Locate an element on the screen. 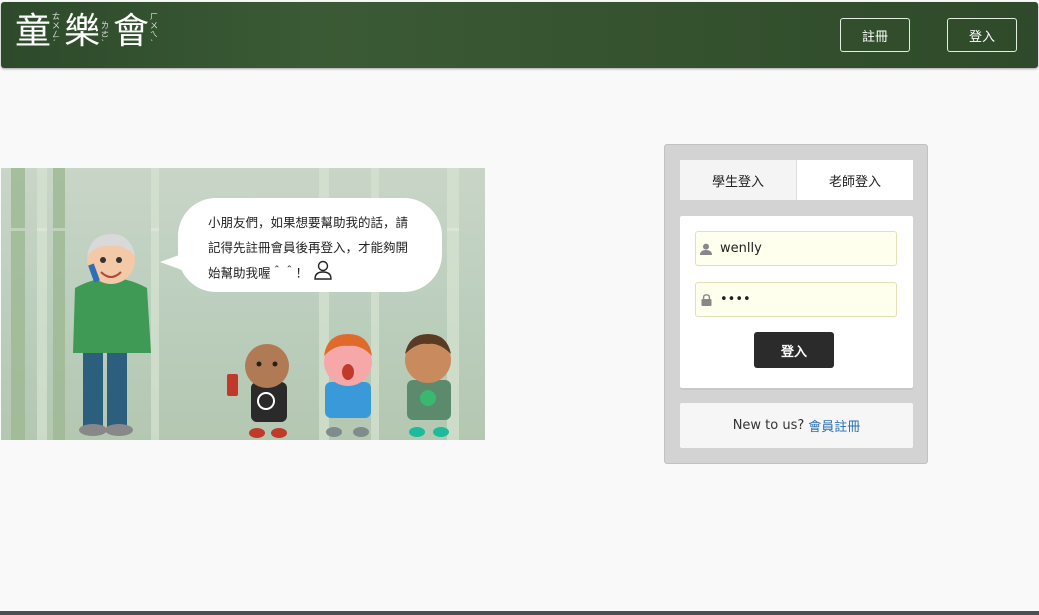 This screenshot has width=1039, height=615. green-shirt-kid-character is located at coordinates (428, 385).